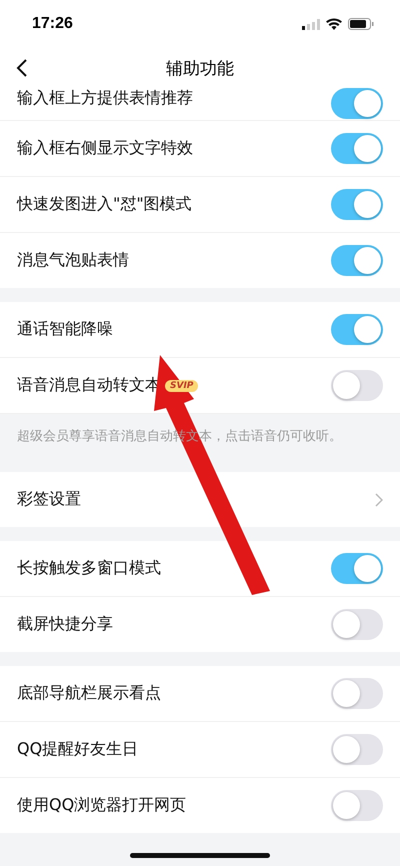 Image resolution: width=400 pixels, height=866 pixels. Describe the element at coordinates (89, 693) in the screenshot. I see `setting-label: 底部导航栏展示看点` at that location.